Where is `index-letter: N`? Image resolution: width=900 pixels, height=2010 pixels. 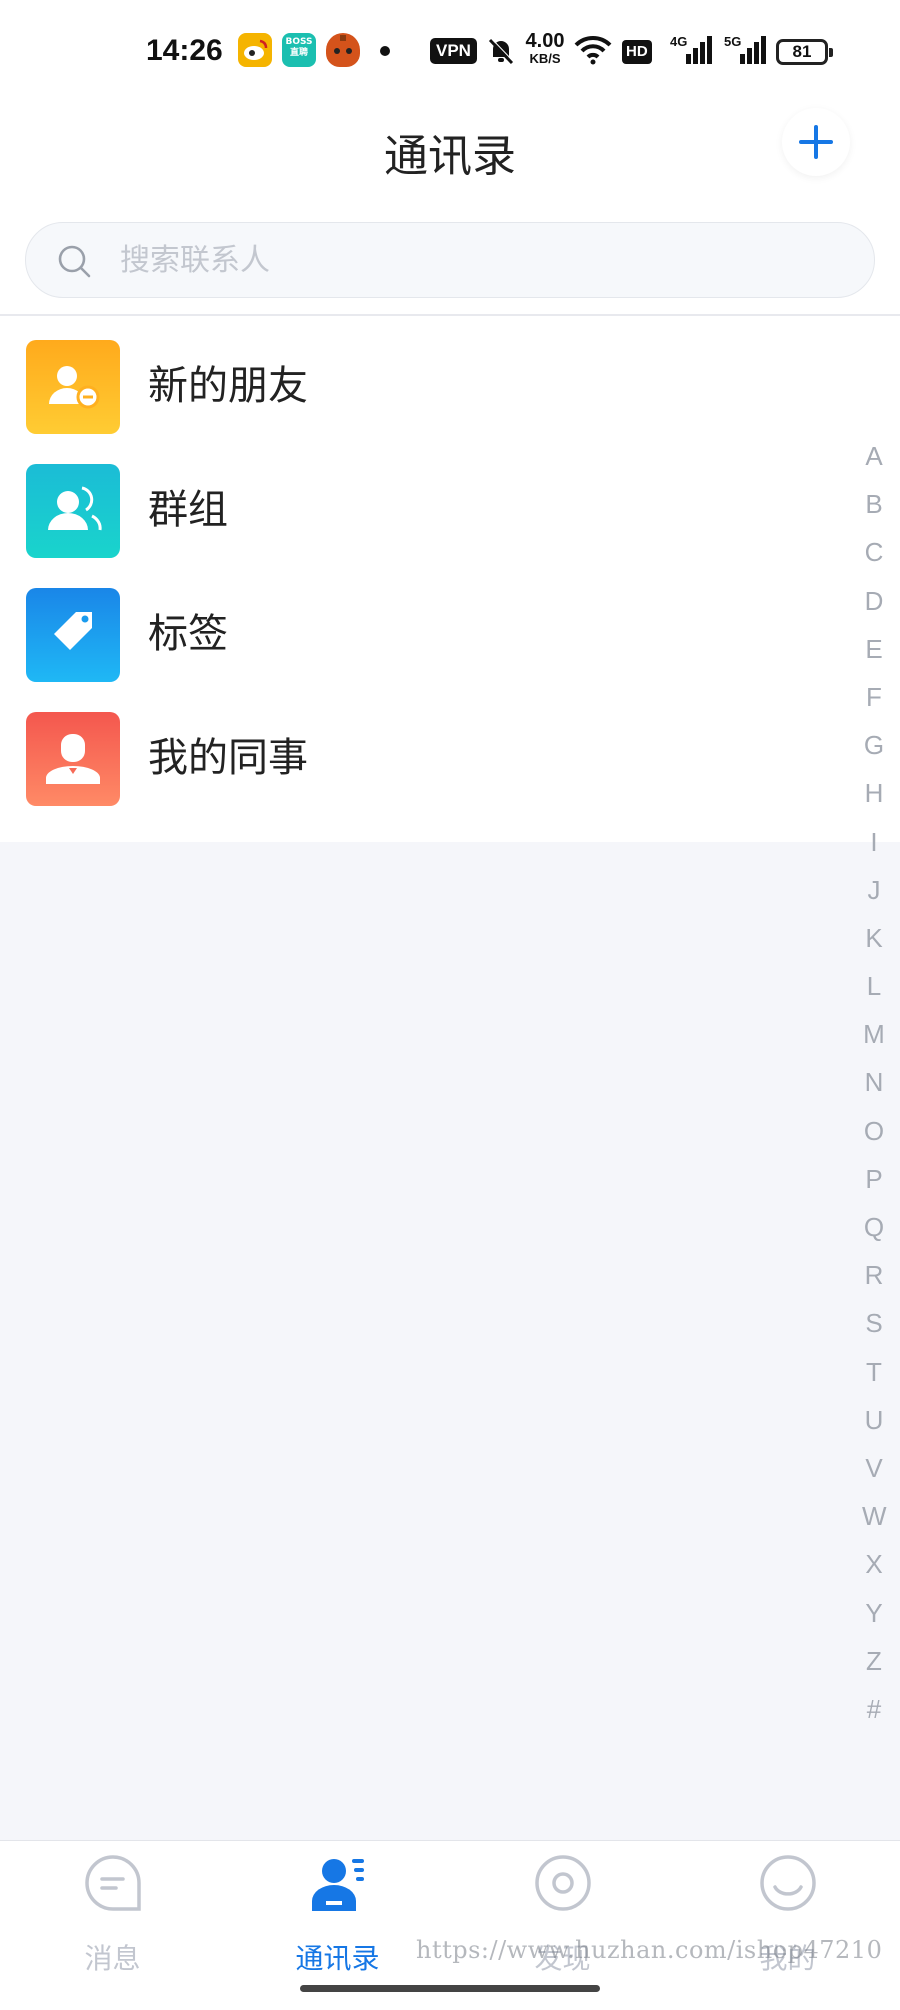
index-letter: N is located at coordinates (874, 1082).